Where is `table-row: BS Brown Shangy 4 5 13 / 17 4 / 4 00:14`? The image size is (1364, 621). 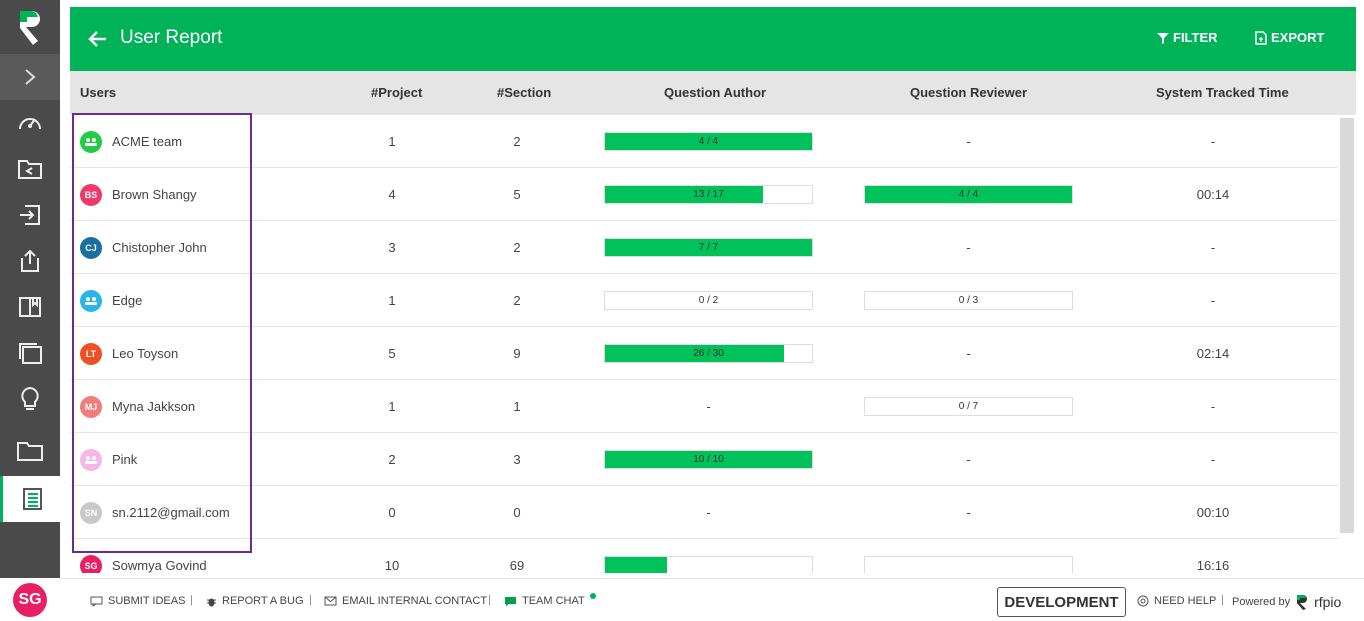 table-row: BS Brown Shangy 4 5 13 / 17 4 / 4 00:14 is located at coordinates (704, 194).